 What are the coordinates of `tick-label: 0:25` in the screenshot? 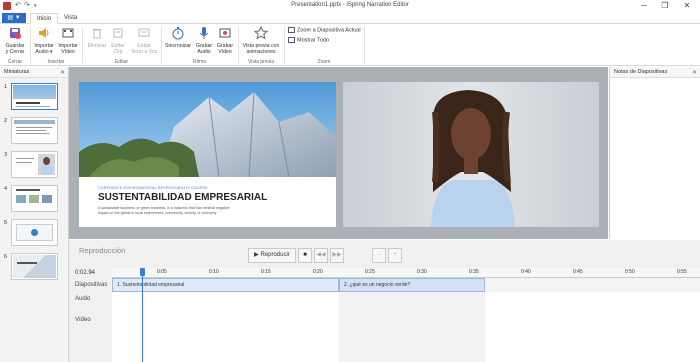 It's located at (370, 272).